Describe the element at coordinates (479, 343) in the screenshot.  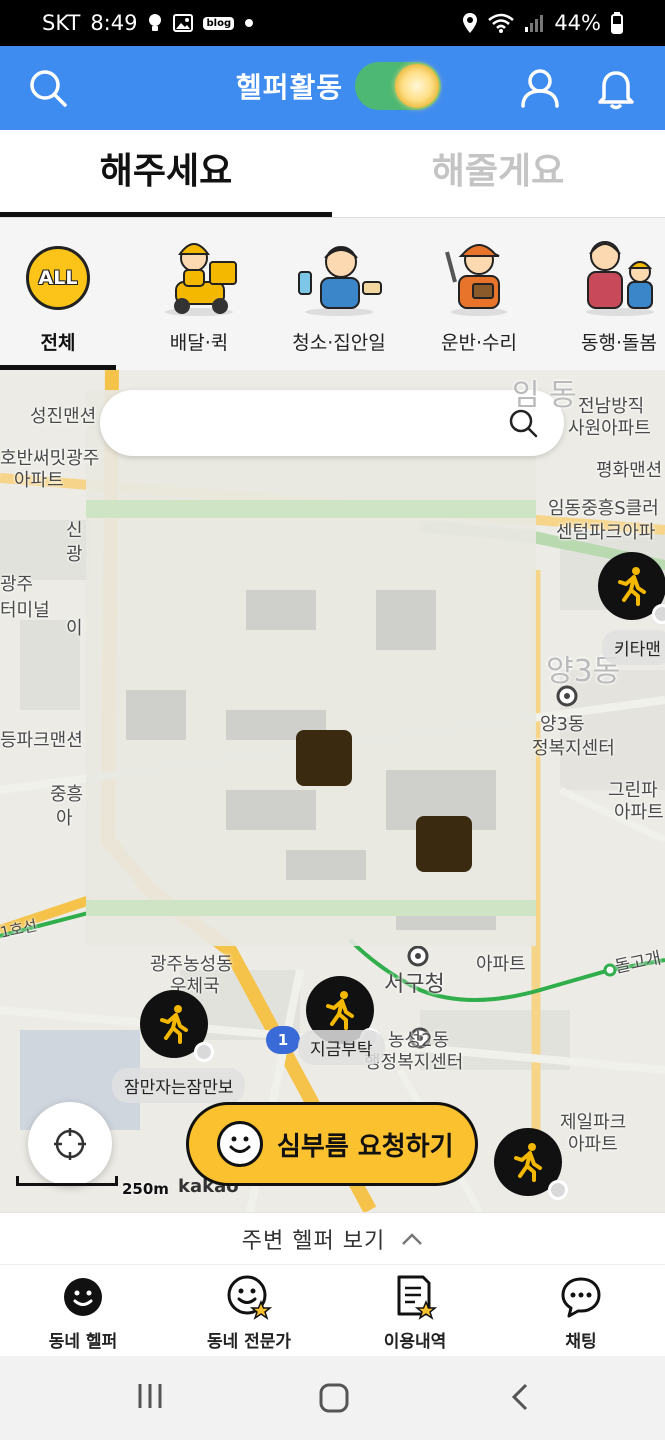
I see `category-label: 운반·수리` at that location.